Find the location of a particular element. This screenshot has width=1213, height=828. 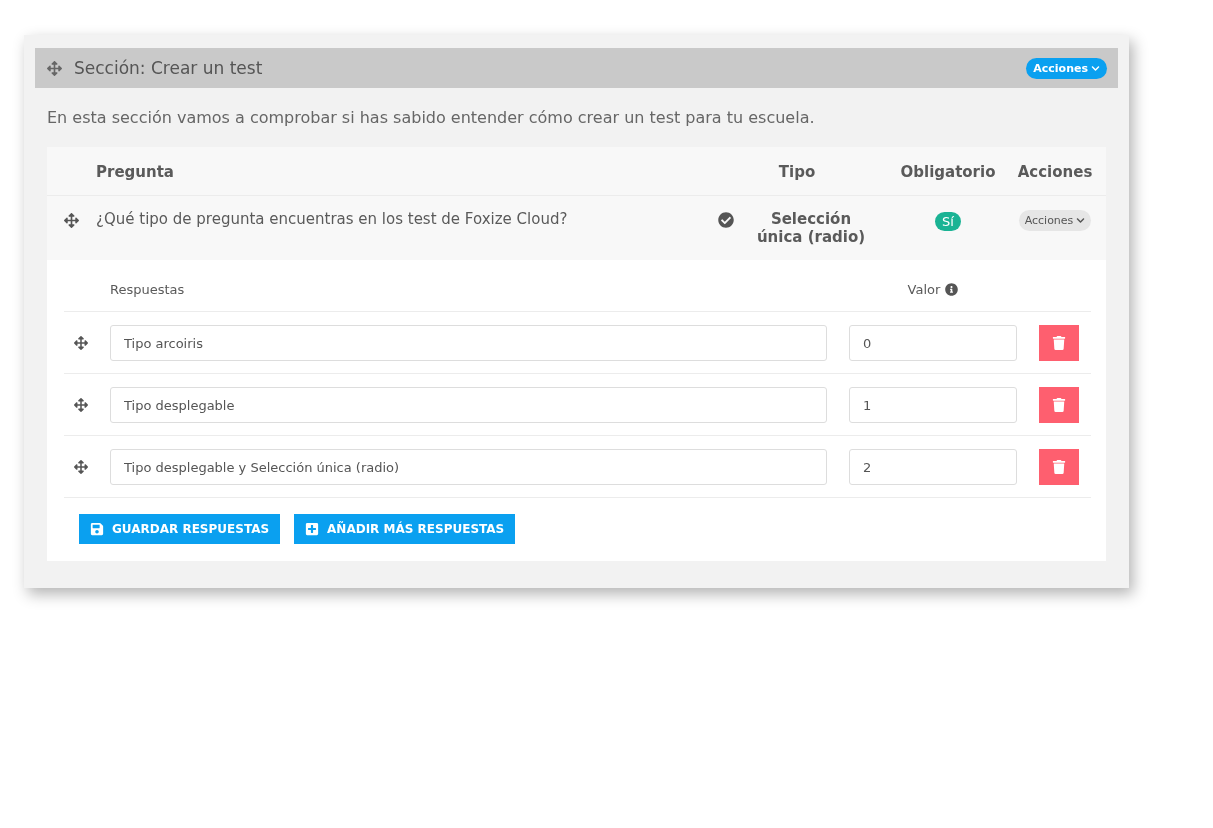

plus-icon is located at coordinates (312, 529).